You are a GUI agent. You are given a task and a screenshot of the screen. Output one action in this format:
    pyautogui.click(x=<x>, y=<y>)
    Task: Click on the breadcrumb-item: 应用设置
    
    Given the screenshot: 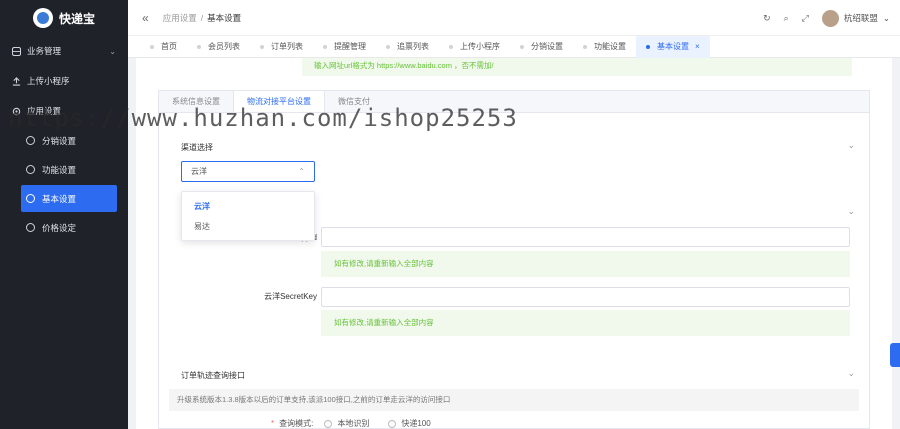 What is the action you would take?
    pyautogui.click(x=180, y=18)
    